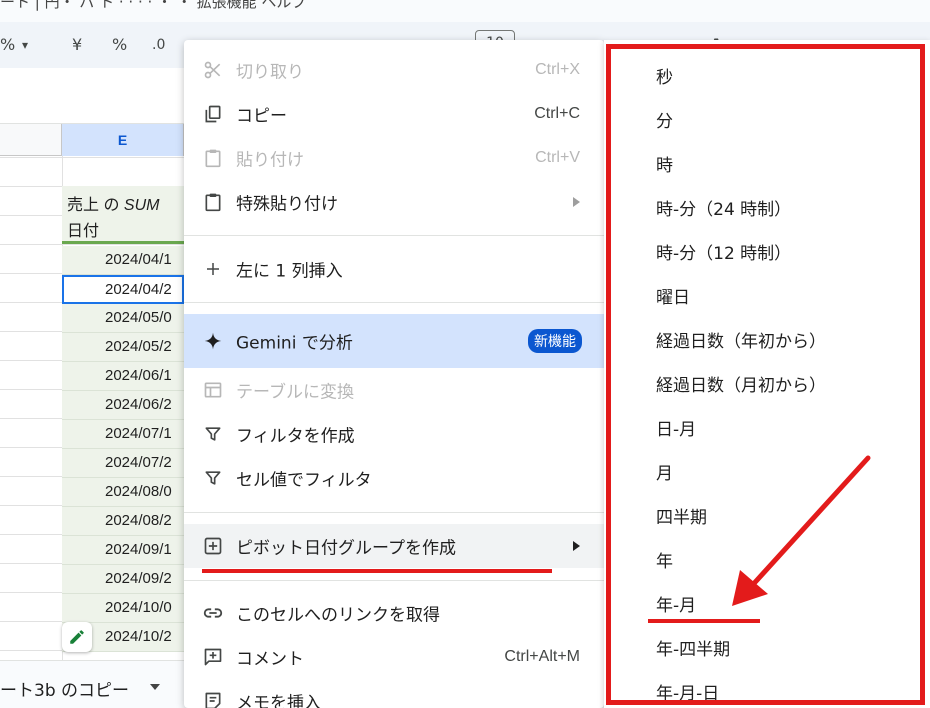  What do you see at coordinates (213, 114) in the screenshot?
I see `copy-icon` at bounding box center [213, 114].